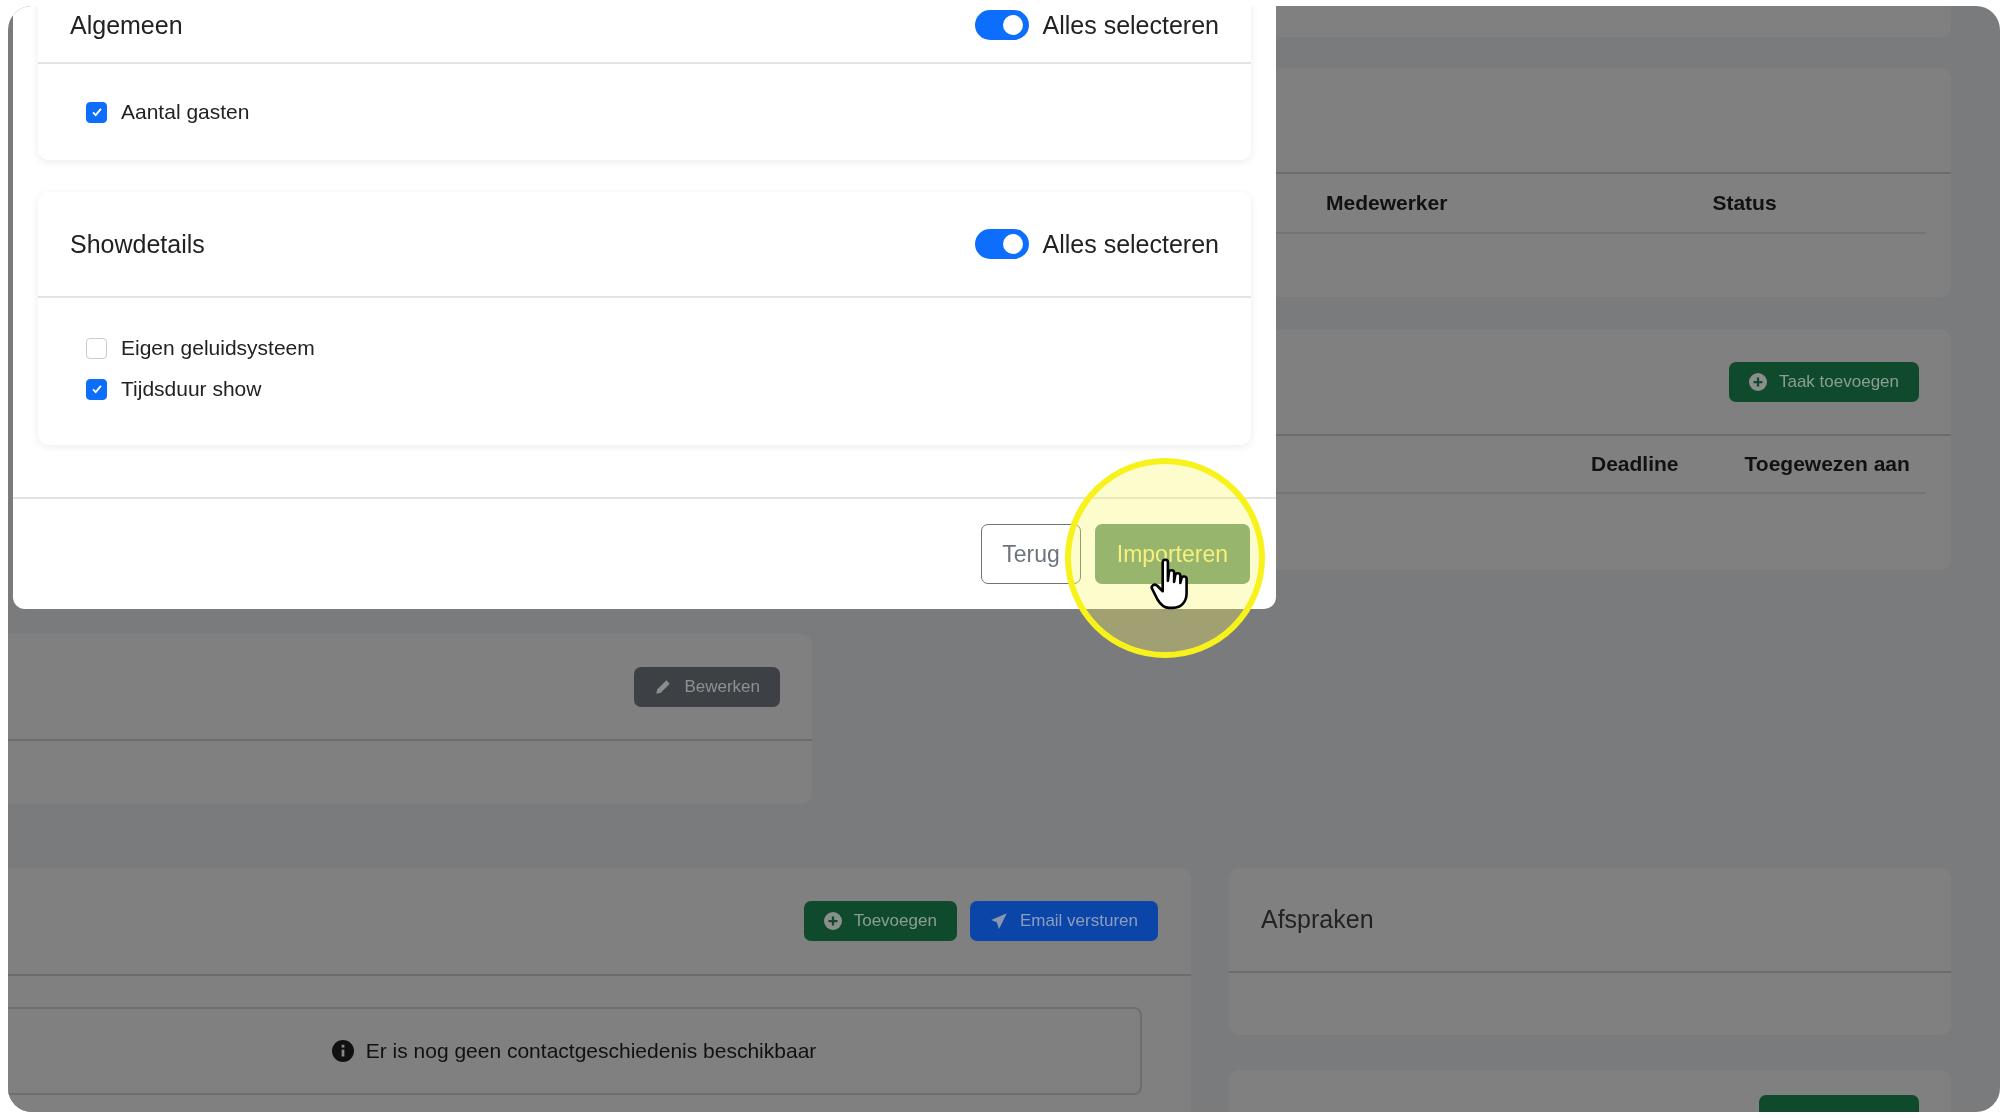 The width and height of the screenshot is (2009, 1118). I want to click on empty-message: Er is nog geen contactgeschiedenis beschikbaar, so click(591, 1051).